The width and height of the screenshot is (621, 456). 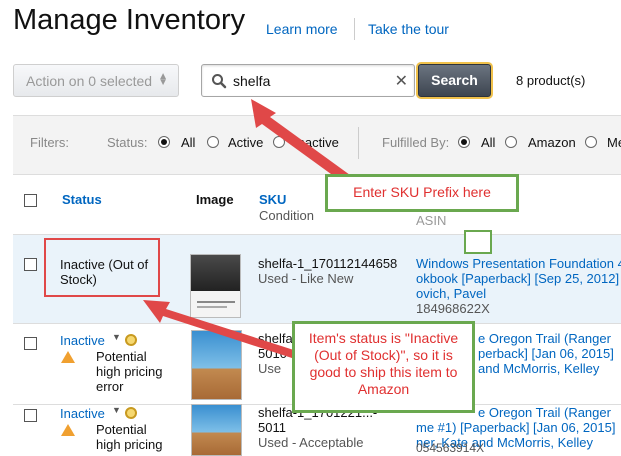 What do you see at coordinates (221, 330) in the screenshot?
I see `arrow-to-status` at bounding box center [221, 330].